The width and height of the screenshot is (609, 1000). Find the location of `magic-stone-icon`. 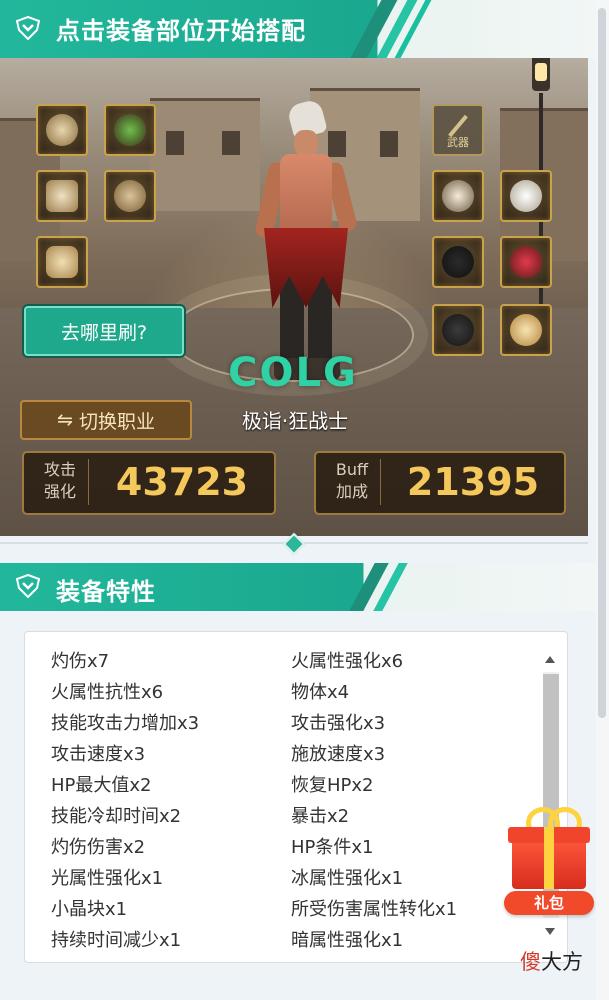

magic-stone-icon is located at coordinates (458, 330).